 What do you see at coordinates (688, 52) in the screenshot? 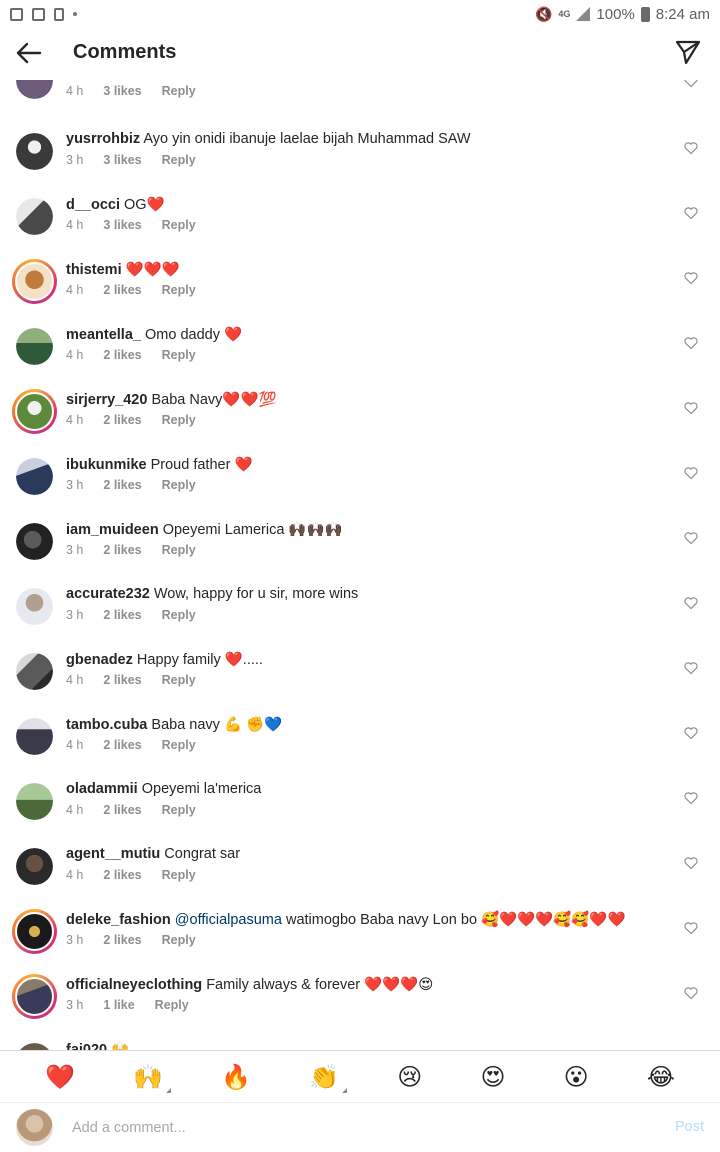
I see `direct-message-icon` at bounding box center [688, 52].